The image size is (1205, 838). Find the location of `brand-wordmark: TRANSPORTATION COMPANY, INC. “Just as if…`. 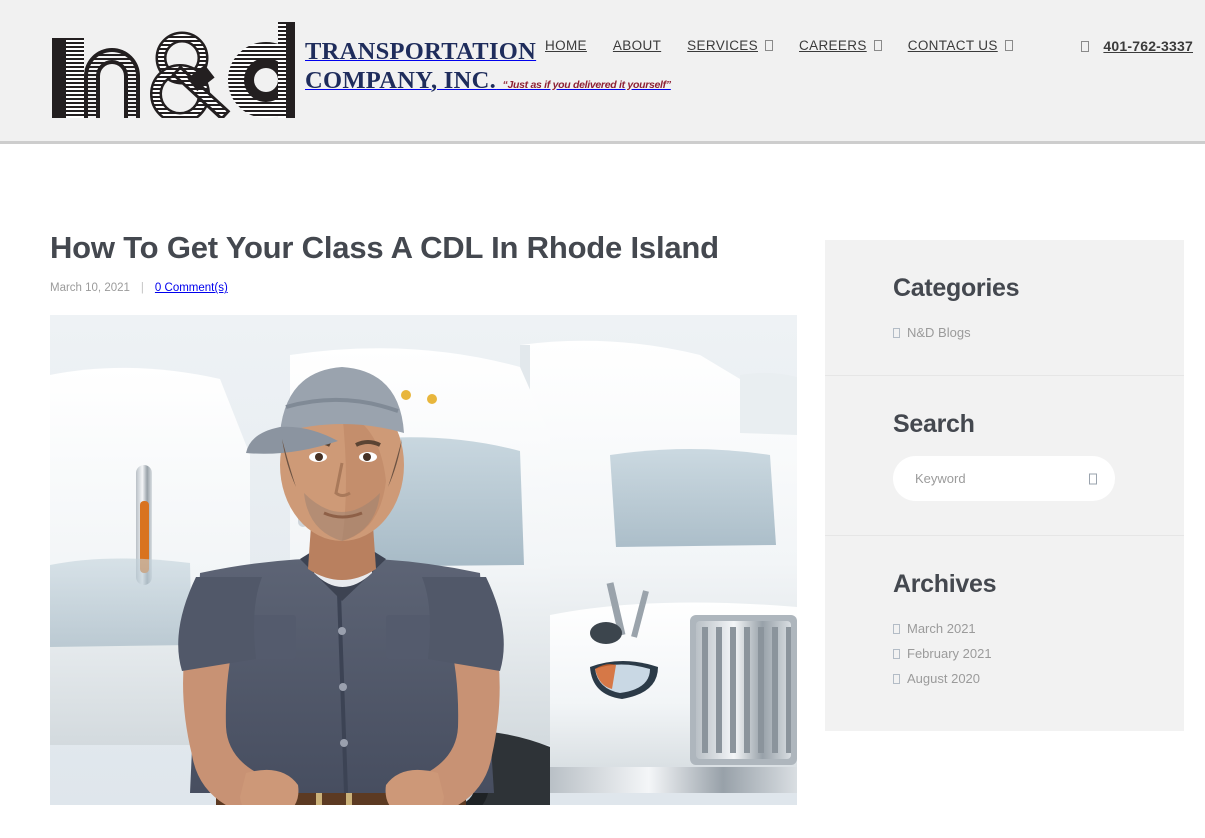

brand-wordmark: TRANSPORTATION COMPANY, INC. “Just as if… is located at coordinates (488, 56).